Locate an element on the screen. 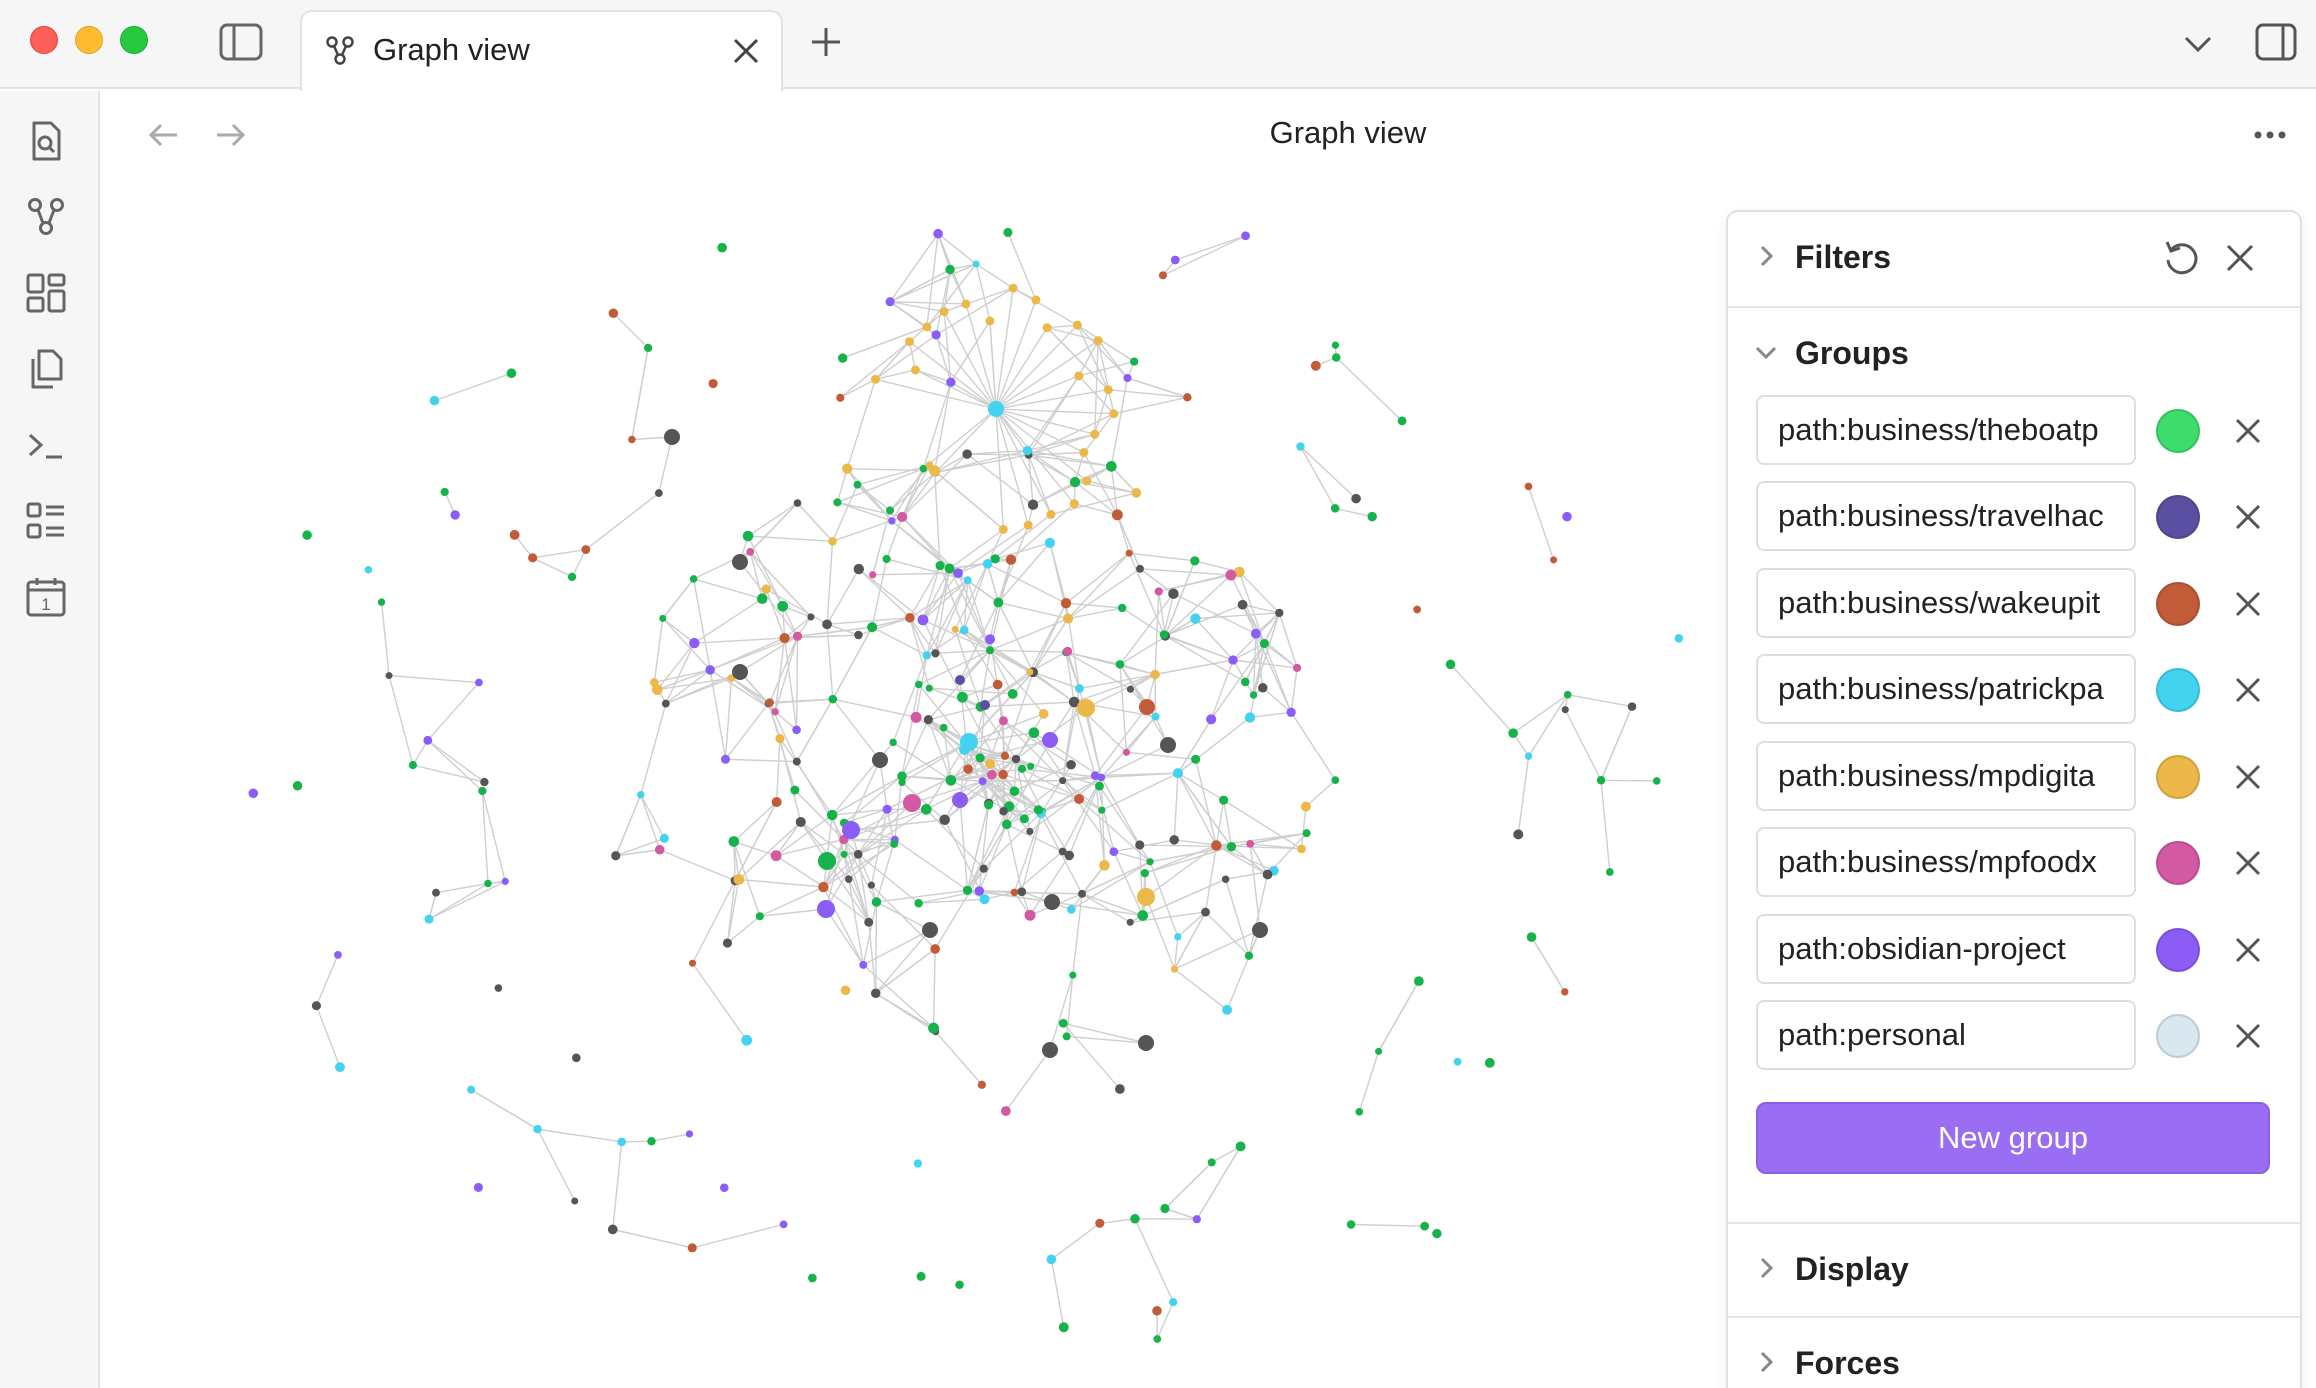  arrow-left-icon is located at coordinates (164, 135).